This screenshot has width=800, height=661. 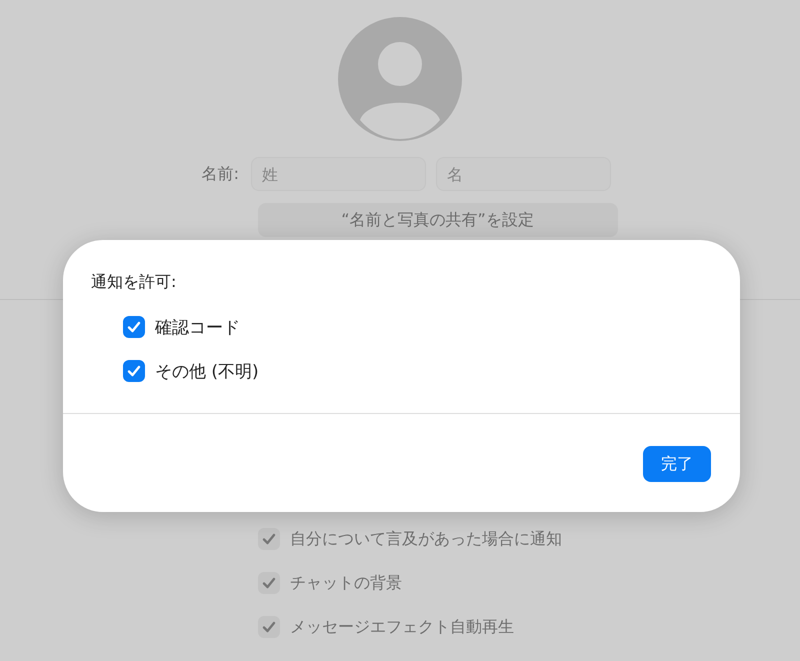 What do you see at coordinates (338, 174) in the screenshot?
I see `name-field: 姓` at bounding box center [338, 174].